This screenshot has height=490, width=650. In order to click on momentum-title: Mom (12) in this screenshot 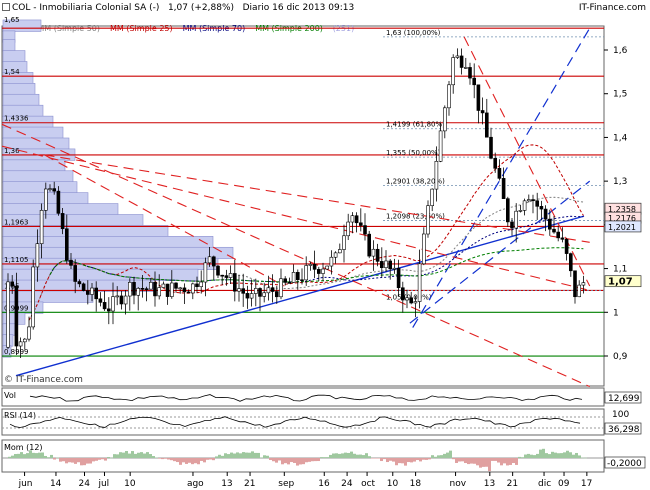, I will do `click(23, 447)`.